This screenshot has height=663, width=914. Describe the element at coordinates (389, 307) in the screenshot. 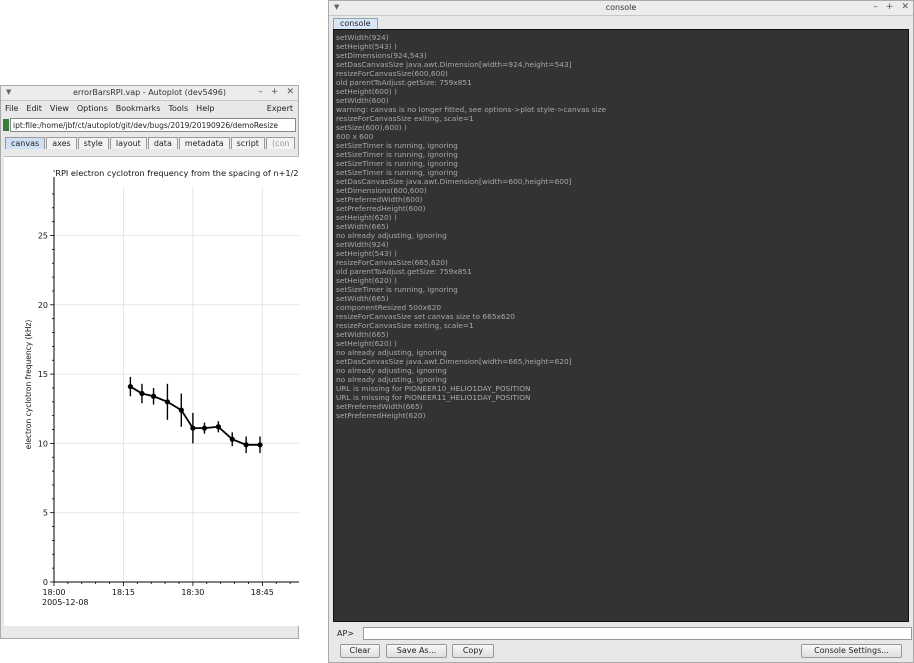

I see `console-line: componentResized 500x620` at that location.